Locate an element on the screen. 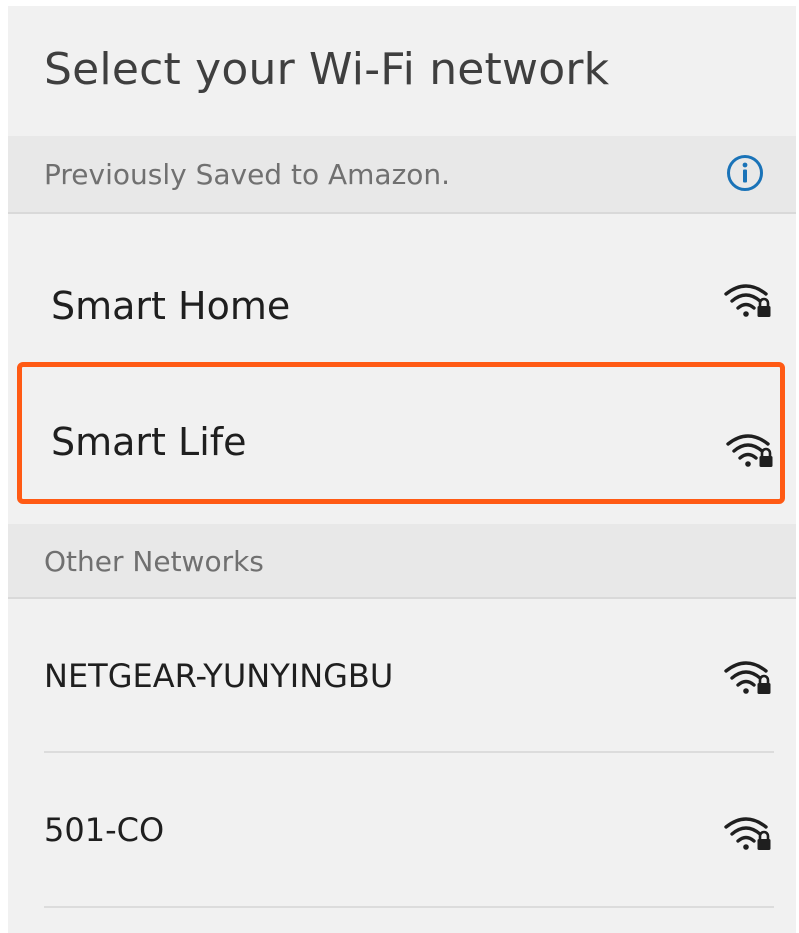  network-name: NETGEAR-YUNYINGBU is located at coordinates (219, 676).